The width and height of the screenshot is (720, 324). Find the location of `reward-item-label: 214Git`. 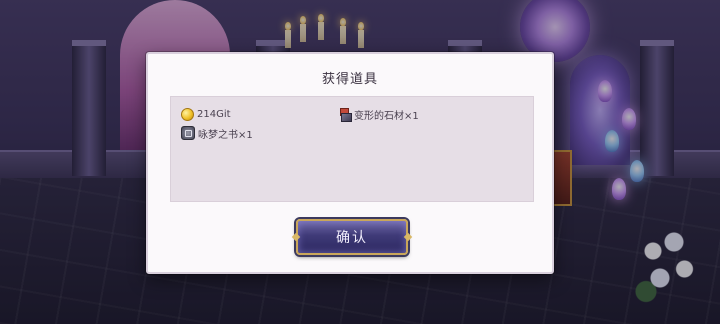

reward-item-label: 214Git is located at coordinates (214, 114).